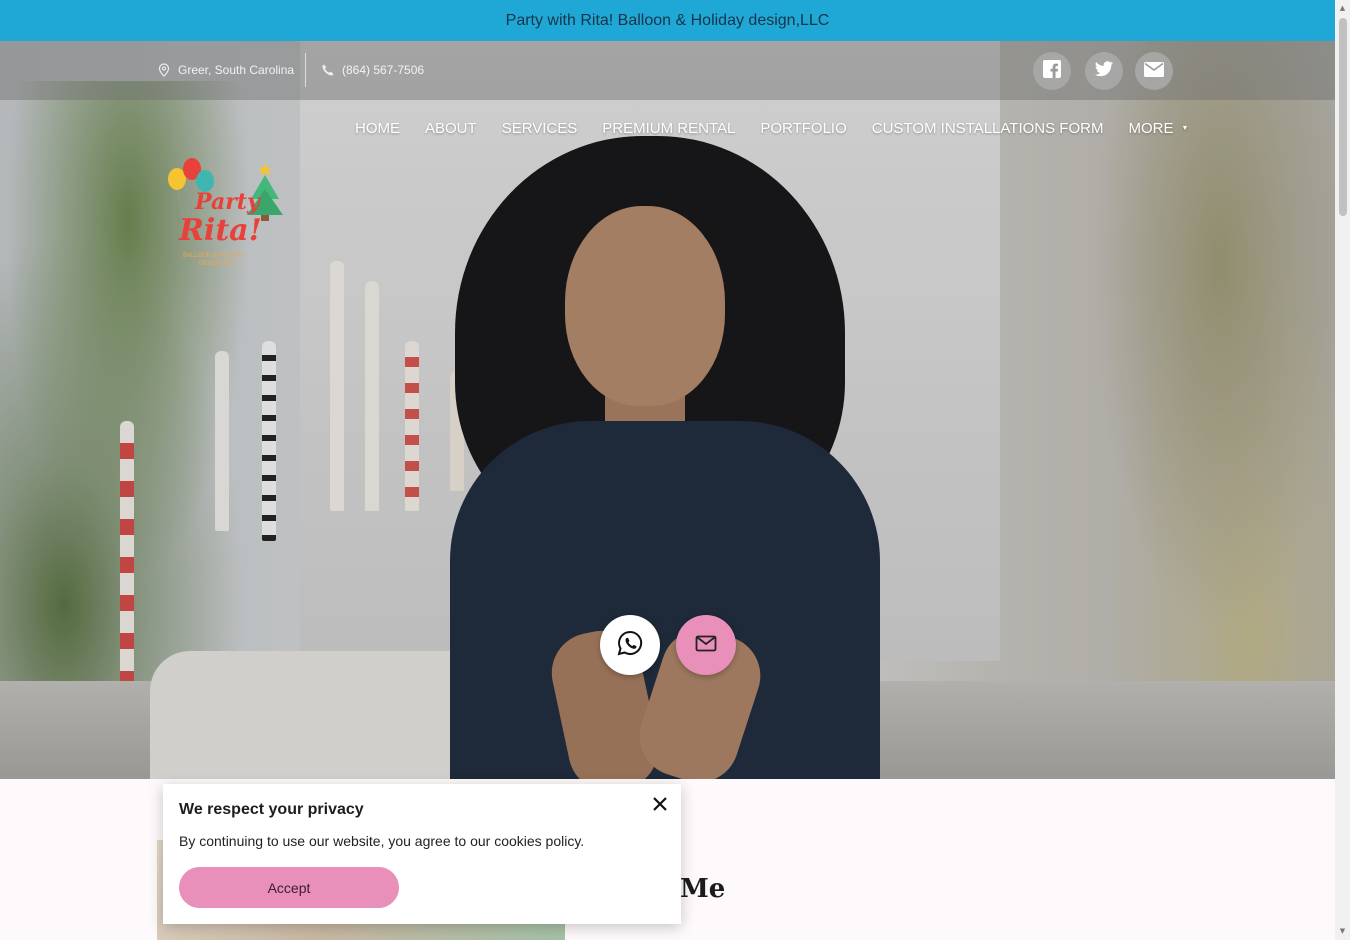 The height and width of the screenshot is (940, 1350). I want to click on site-logo: Party Rita! BALLOON & HOLIDAY DESIGN LLC, so click(227, 212).